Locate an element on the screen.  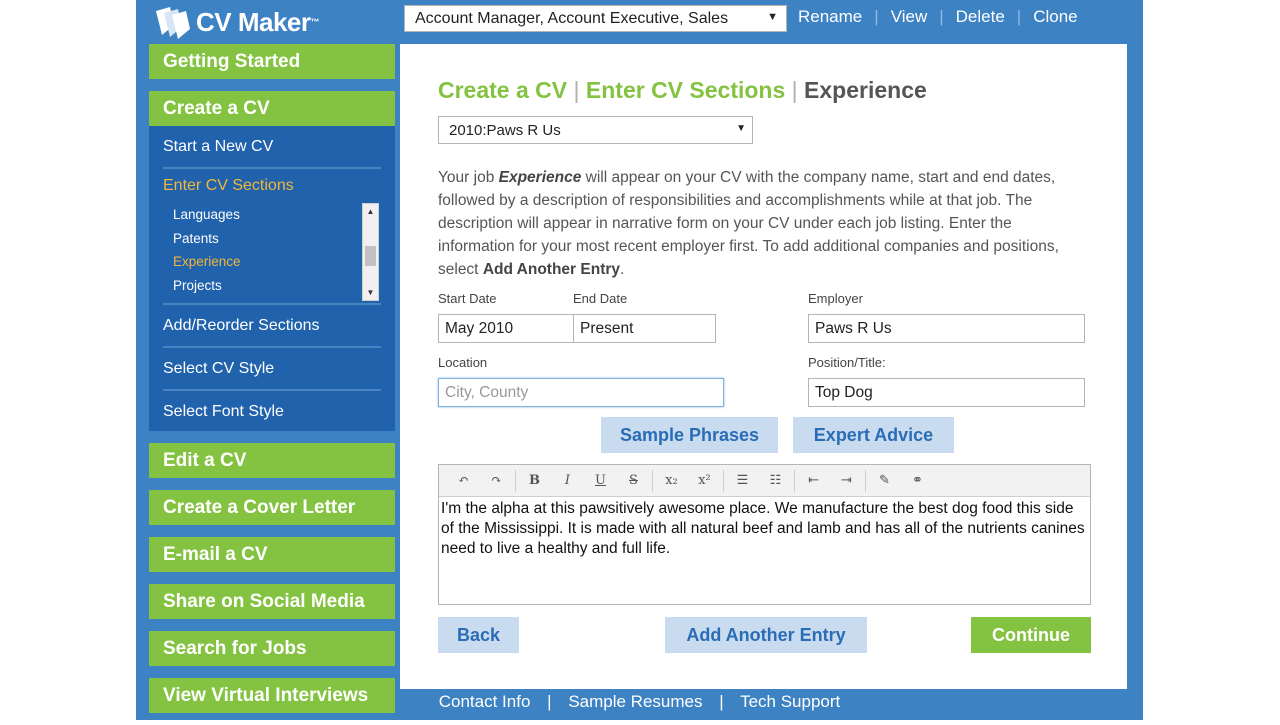
start-date-label: Start Date is located at coordinates (467, 298).